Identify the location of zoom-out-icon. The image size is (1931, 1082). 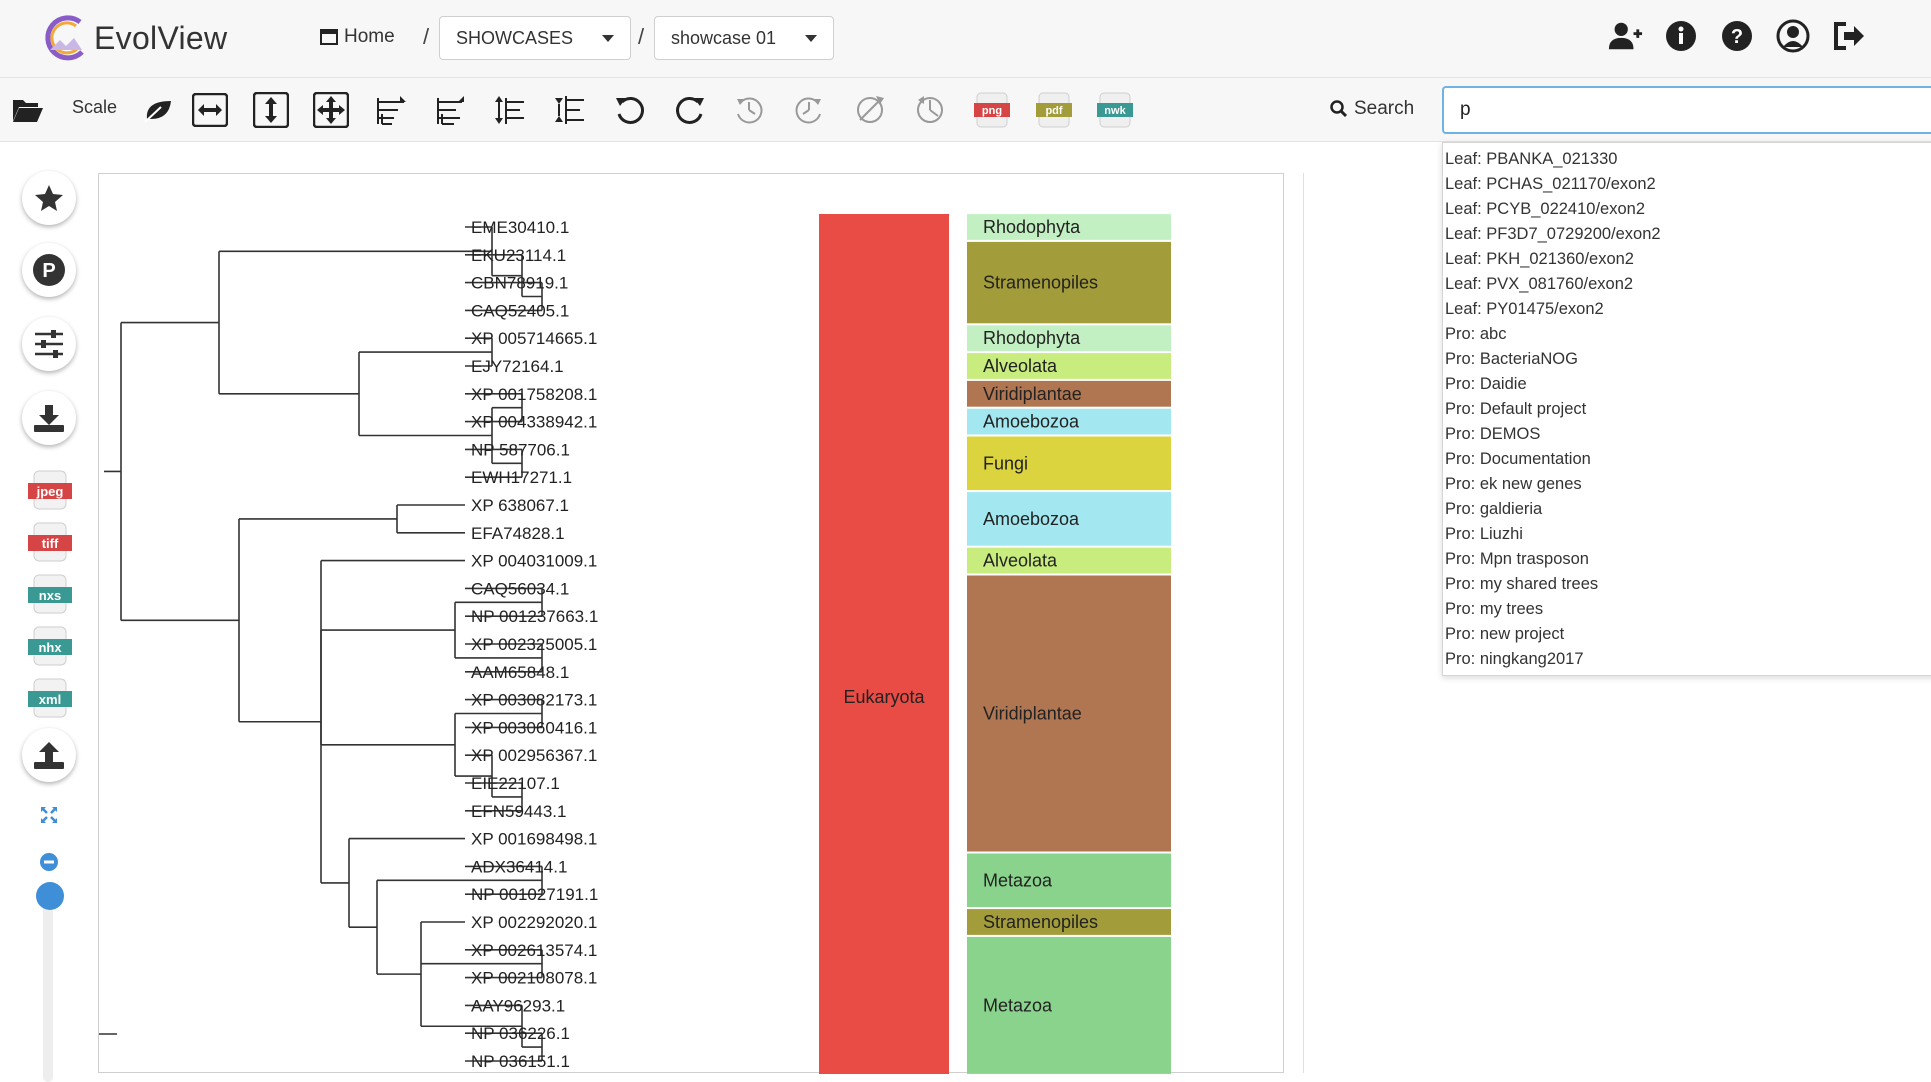
(49, 862).